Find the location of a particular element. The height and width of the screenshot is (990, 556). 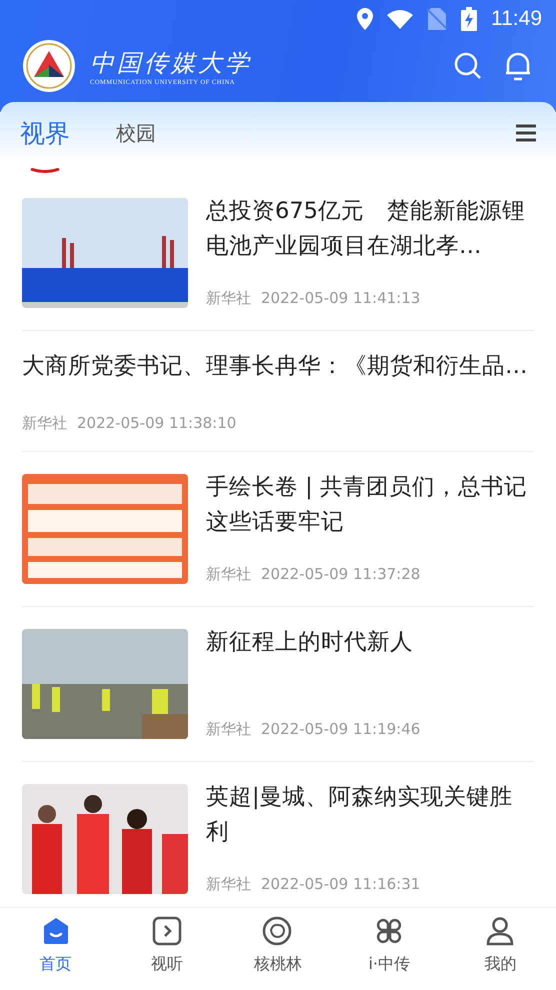

active-tab-indicator is located at coordinates (45, 171).